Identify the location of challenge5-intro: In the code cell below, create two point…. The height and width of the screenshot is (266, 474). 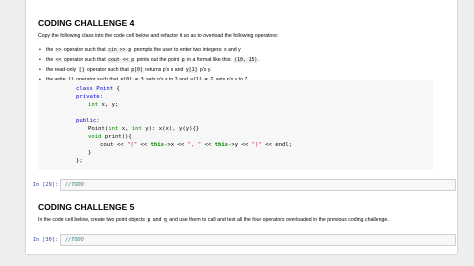
(213, 220).